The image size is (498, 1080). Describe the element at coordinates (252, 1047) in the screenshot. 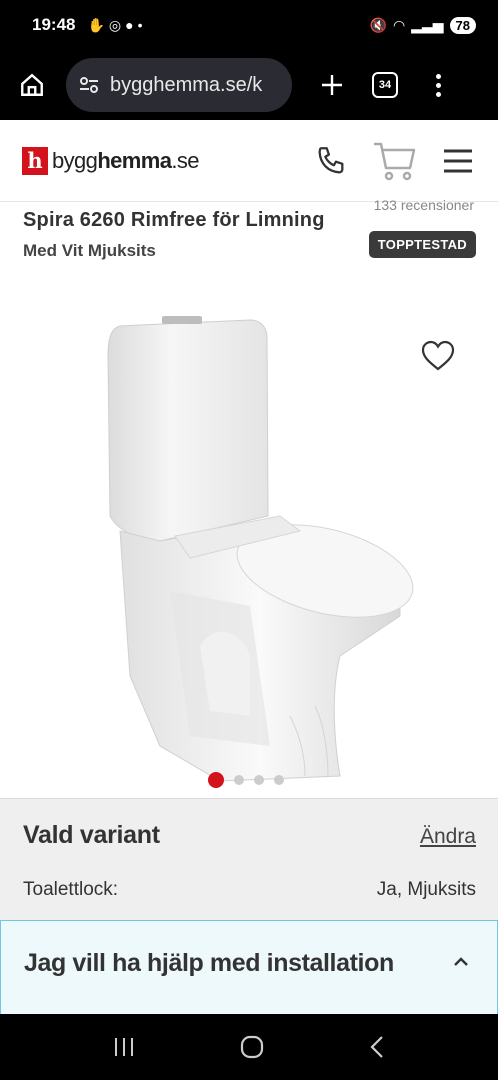

I see `home-nav-icon` at that location.